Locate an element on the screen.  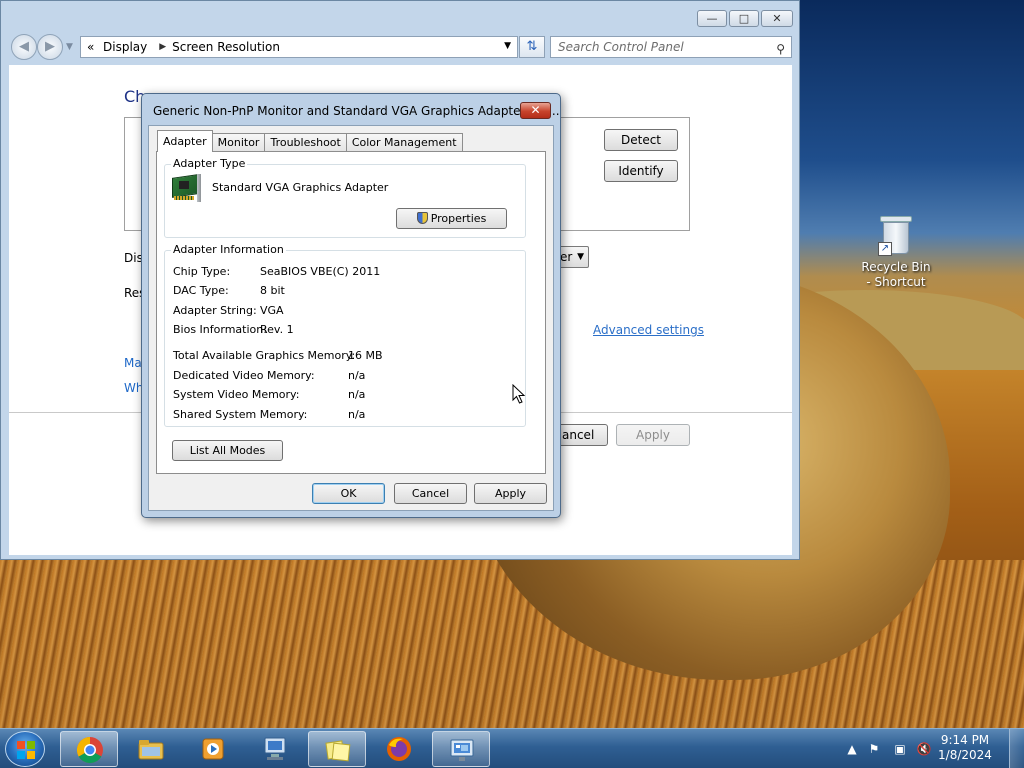
ok-button: OK is located at coordinates (348, 493).